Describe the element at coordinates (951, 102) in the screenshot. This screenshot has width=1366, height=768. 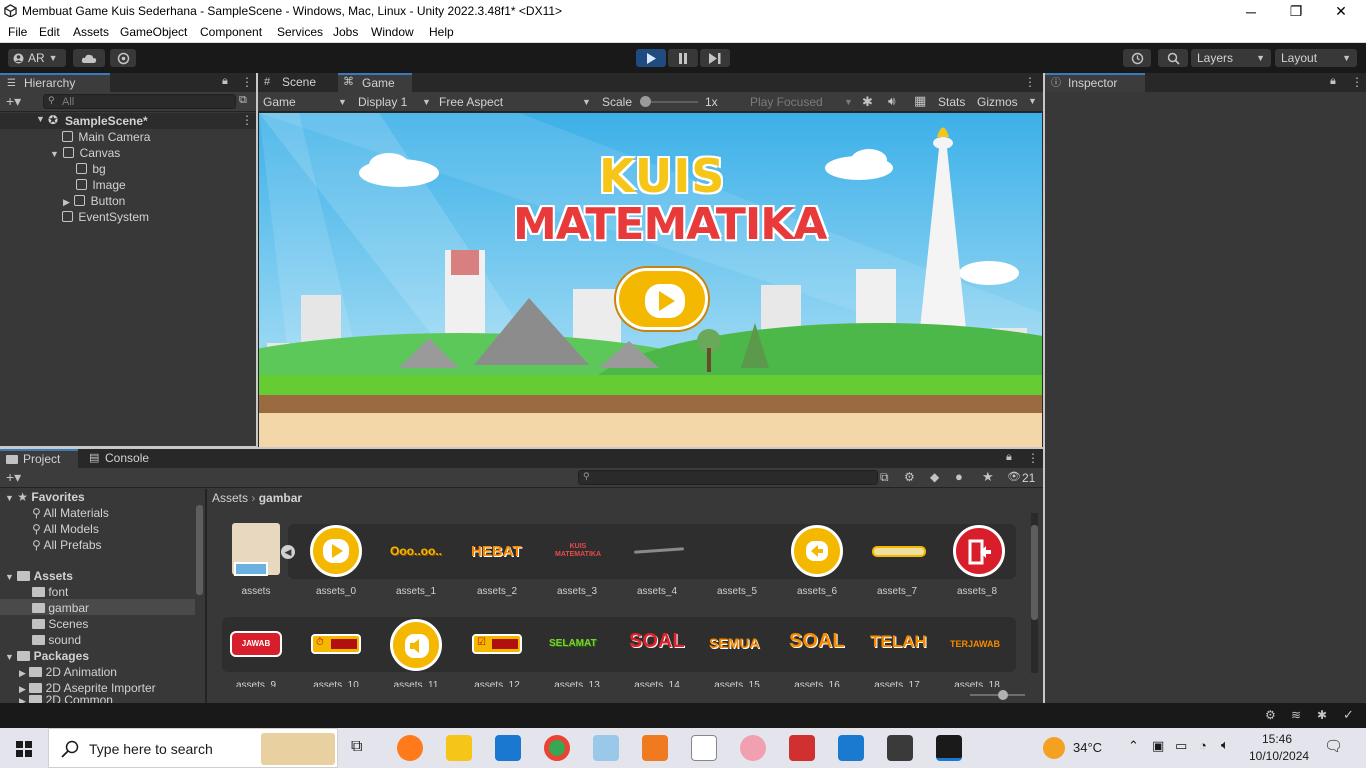
I see `stats-button: Stats` at that location.